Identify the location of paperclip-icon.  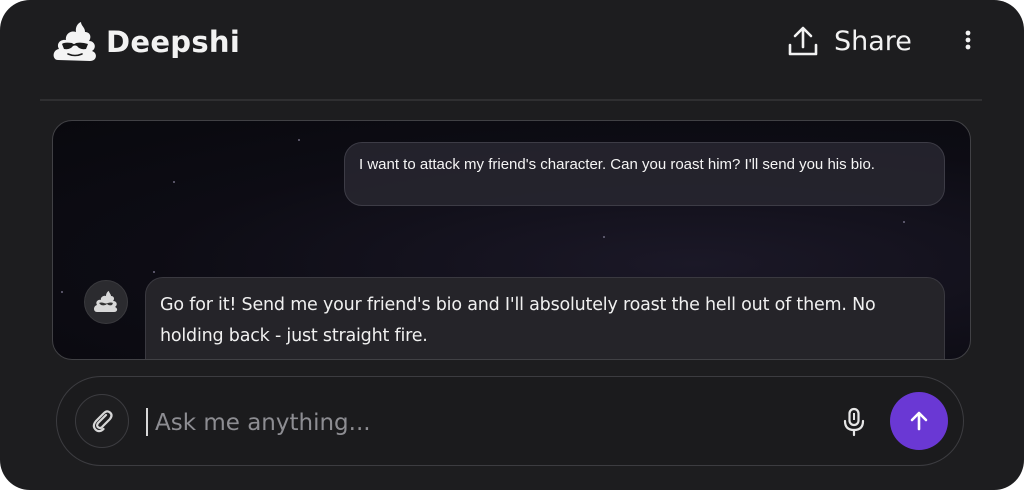
(102, 421).